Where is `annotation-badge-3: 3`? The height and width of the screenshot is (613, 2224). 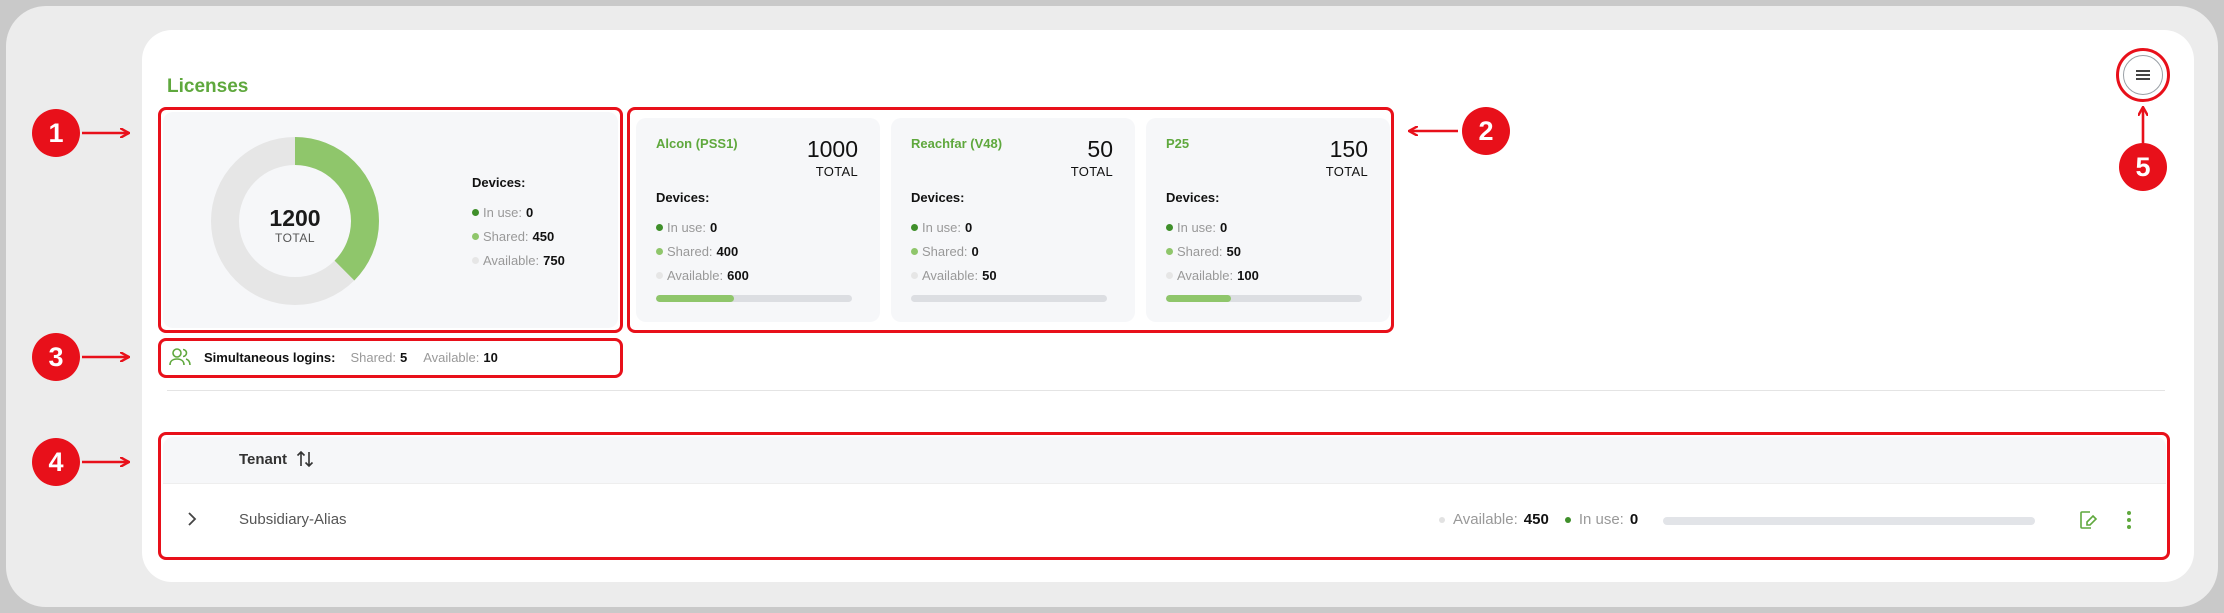
annotation-badge-3: 3 is located at coordinates (56, 357).